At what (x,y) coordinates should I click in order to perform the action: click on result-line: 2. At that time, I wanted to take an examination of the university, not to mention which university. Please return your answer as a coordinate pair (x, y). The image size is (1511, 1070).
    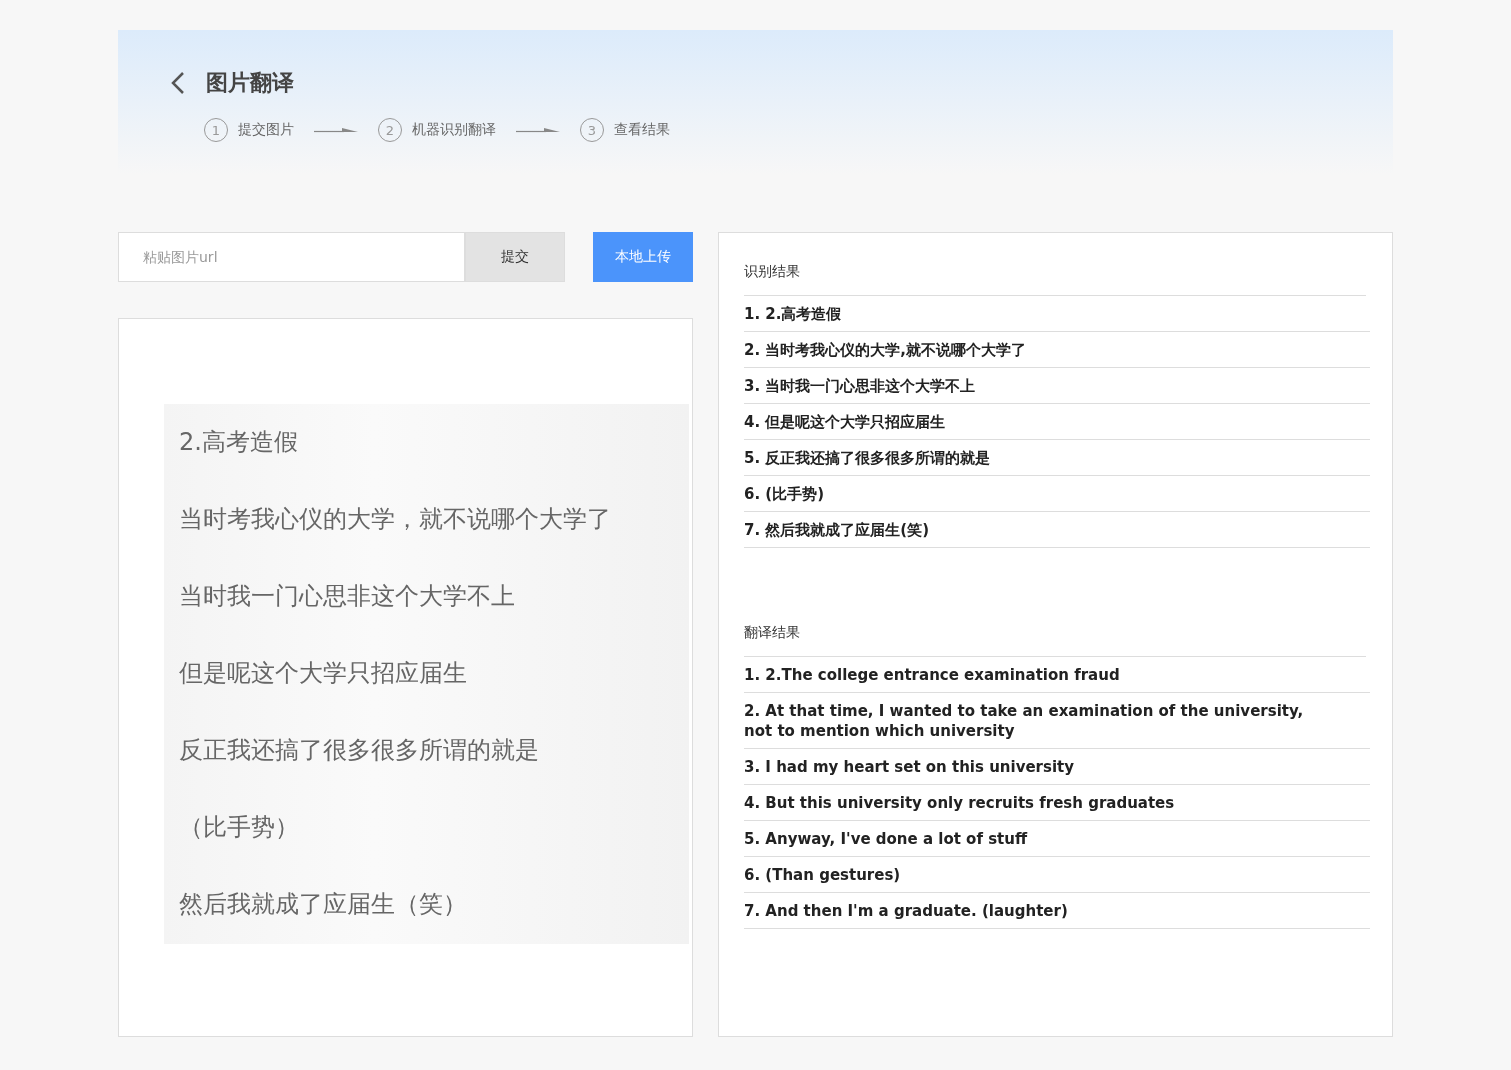
    Looking at the image, I should click on (1024, 721).